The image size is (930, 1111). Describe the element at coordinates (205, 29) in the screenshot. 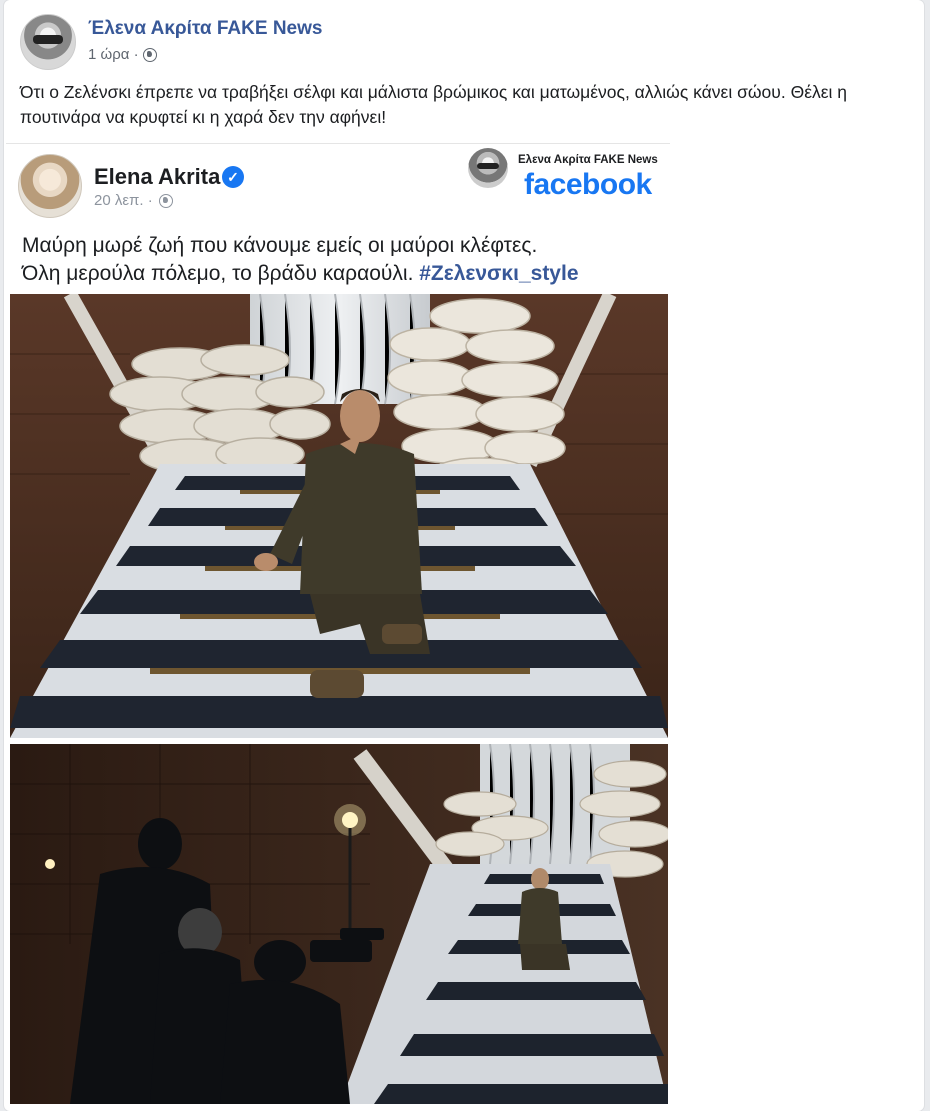

I see `author-name: Έλενα Ακρίτα FAKE News` at that location.